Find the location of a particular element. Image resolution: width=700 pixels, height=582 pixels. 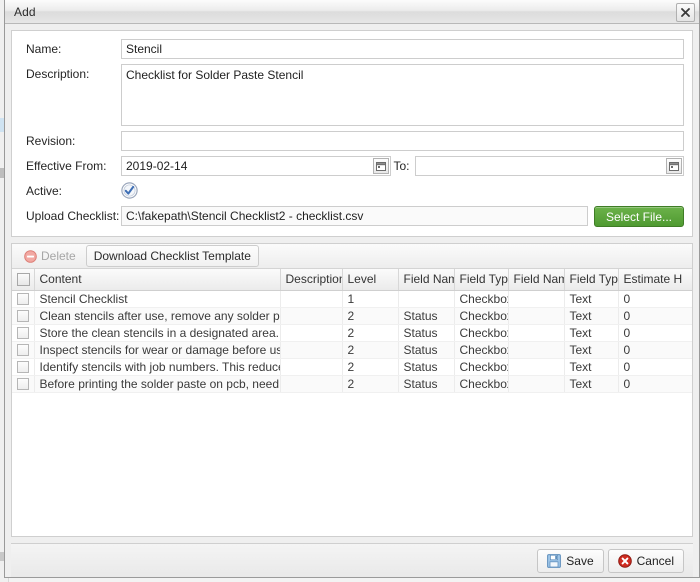

name-label: Name: is located at coordinates (44, 49).